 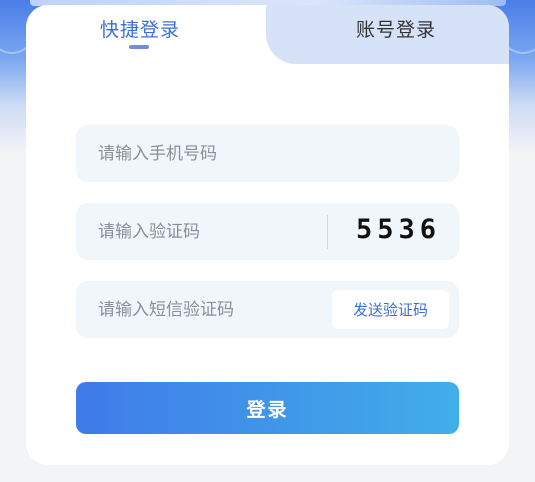 I want to click on tab-quick-login: 快捷登录, so click(x=140, y=28).